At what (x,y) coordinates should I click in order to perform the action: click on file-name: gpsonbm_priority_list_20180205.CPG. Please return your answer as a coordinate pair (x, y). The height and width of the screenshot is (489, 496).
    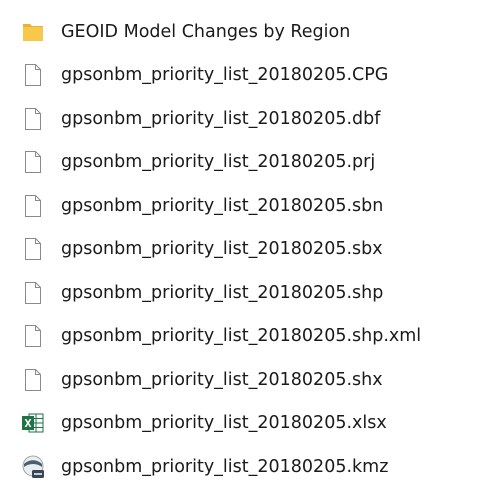
    Looking at the image, I should click on (225, 75).